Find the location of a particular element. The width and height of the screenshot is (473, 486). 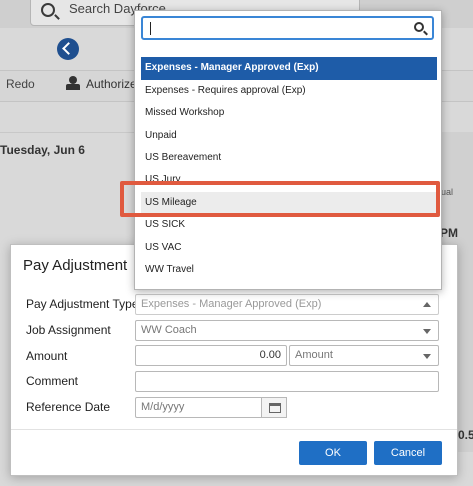

pay-adjustment-type-value: Expenses - Manager Approved (Exp) is located at coordinates (231, 304).